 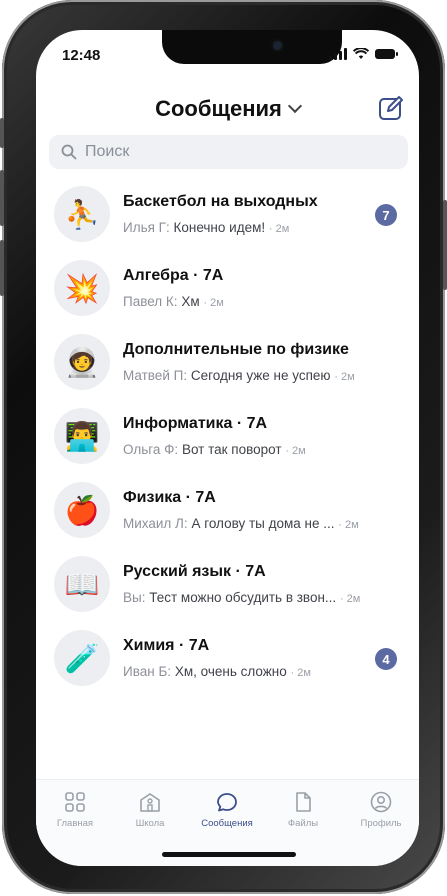 I want to click on page-title: Сообщения, so click(x=218, y=108).